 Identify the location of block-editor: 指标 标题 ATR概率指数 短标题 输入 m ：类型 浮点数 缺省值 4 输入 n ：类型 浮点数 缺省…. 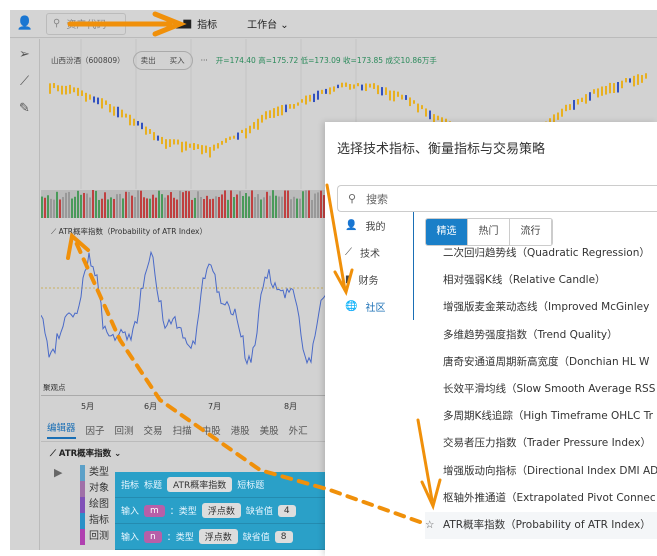
(225, 511).